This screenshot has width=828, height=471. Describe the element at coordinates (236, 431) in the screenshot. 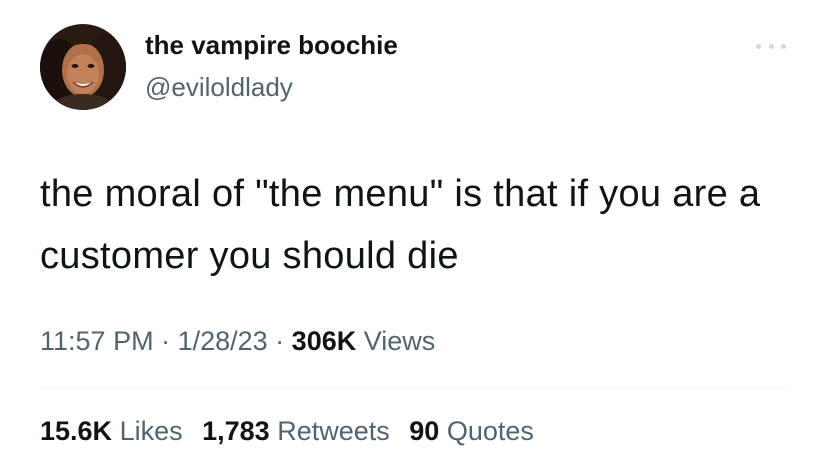

I see `retweets-count: 1,783` at that location.